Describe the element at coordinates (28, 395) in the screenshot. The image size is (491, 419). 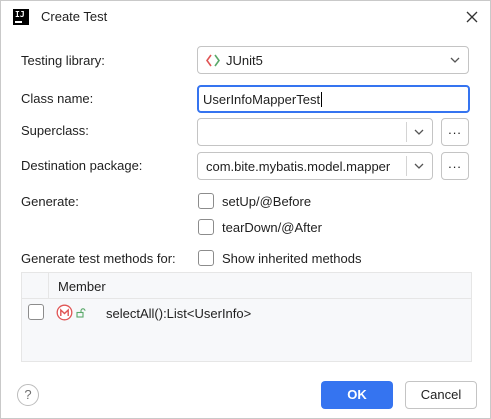
I see `help-button: ?` at that location.